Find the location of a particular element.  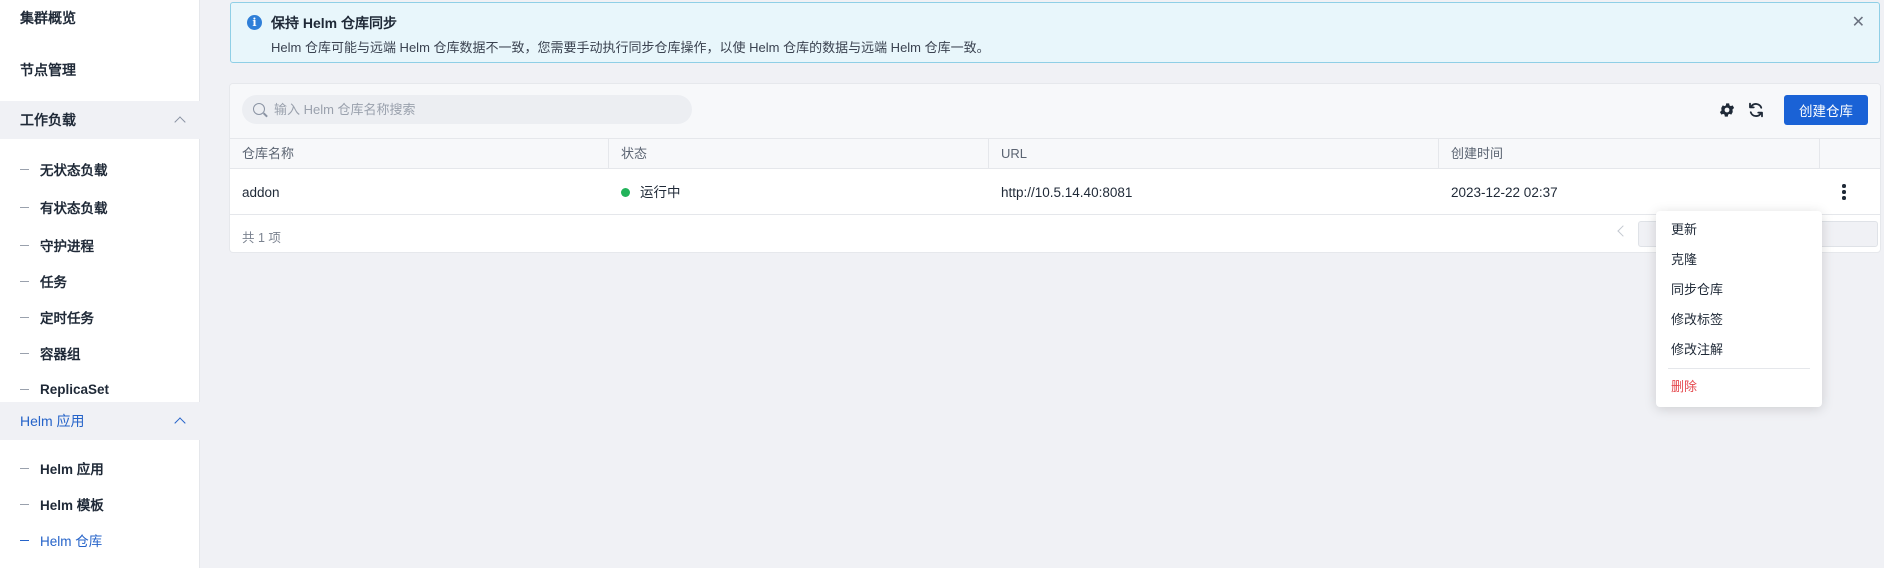

menu-divider is located at coordinates (1739, 368).